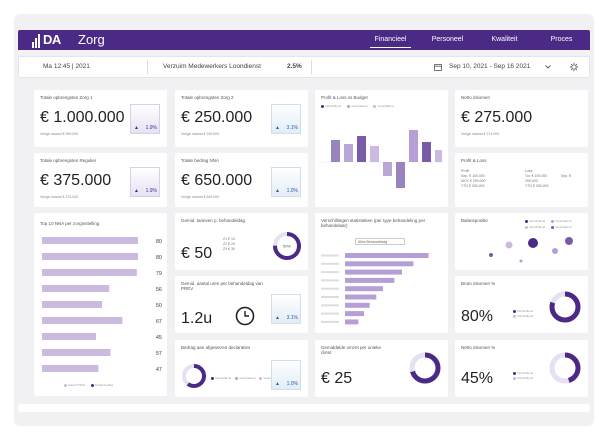 The image size is (608, 438). I want to click on card-title: Profit & Loss vs Budget, so click(344, 97).